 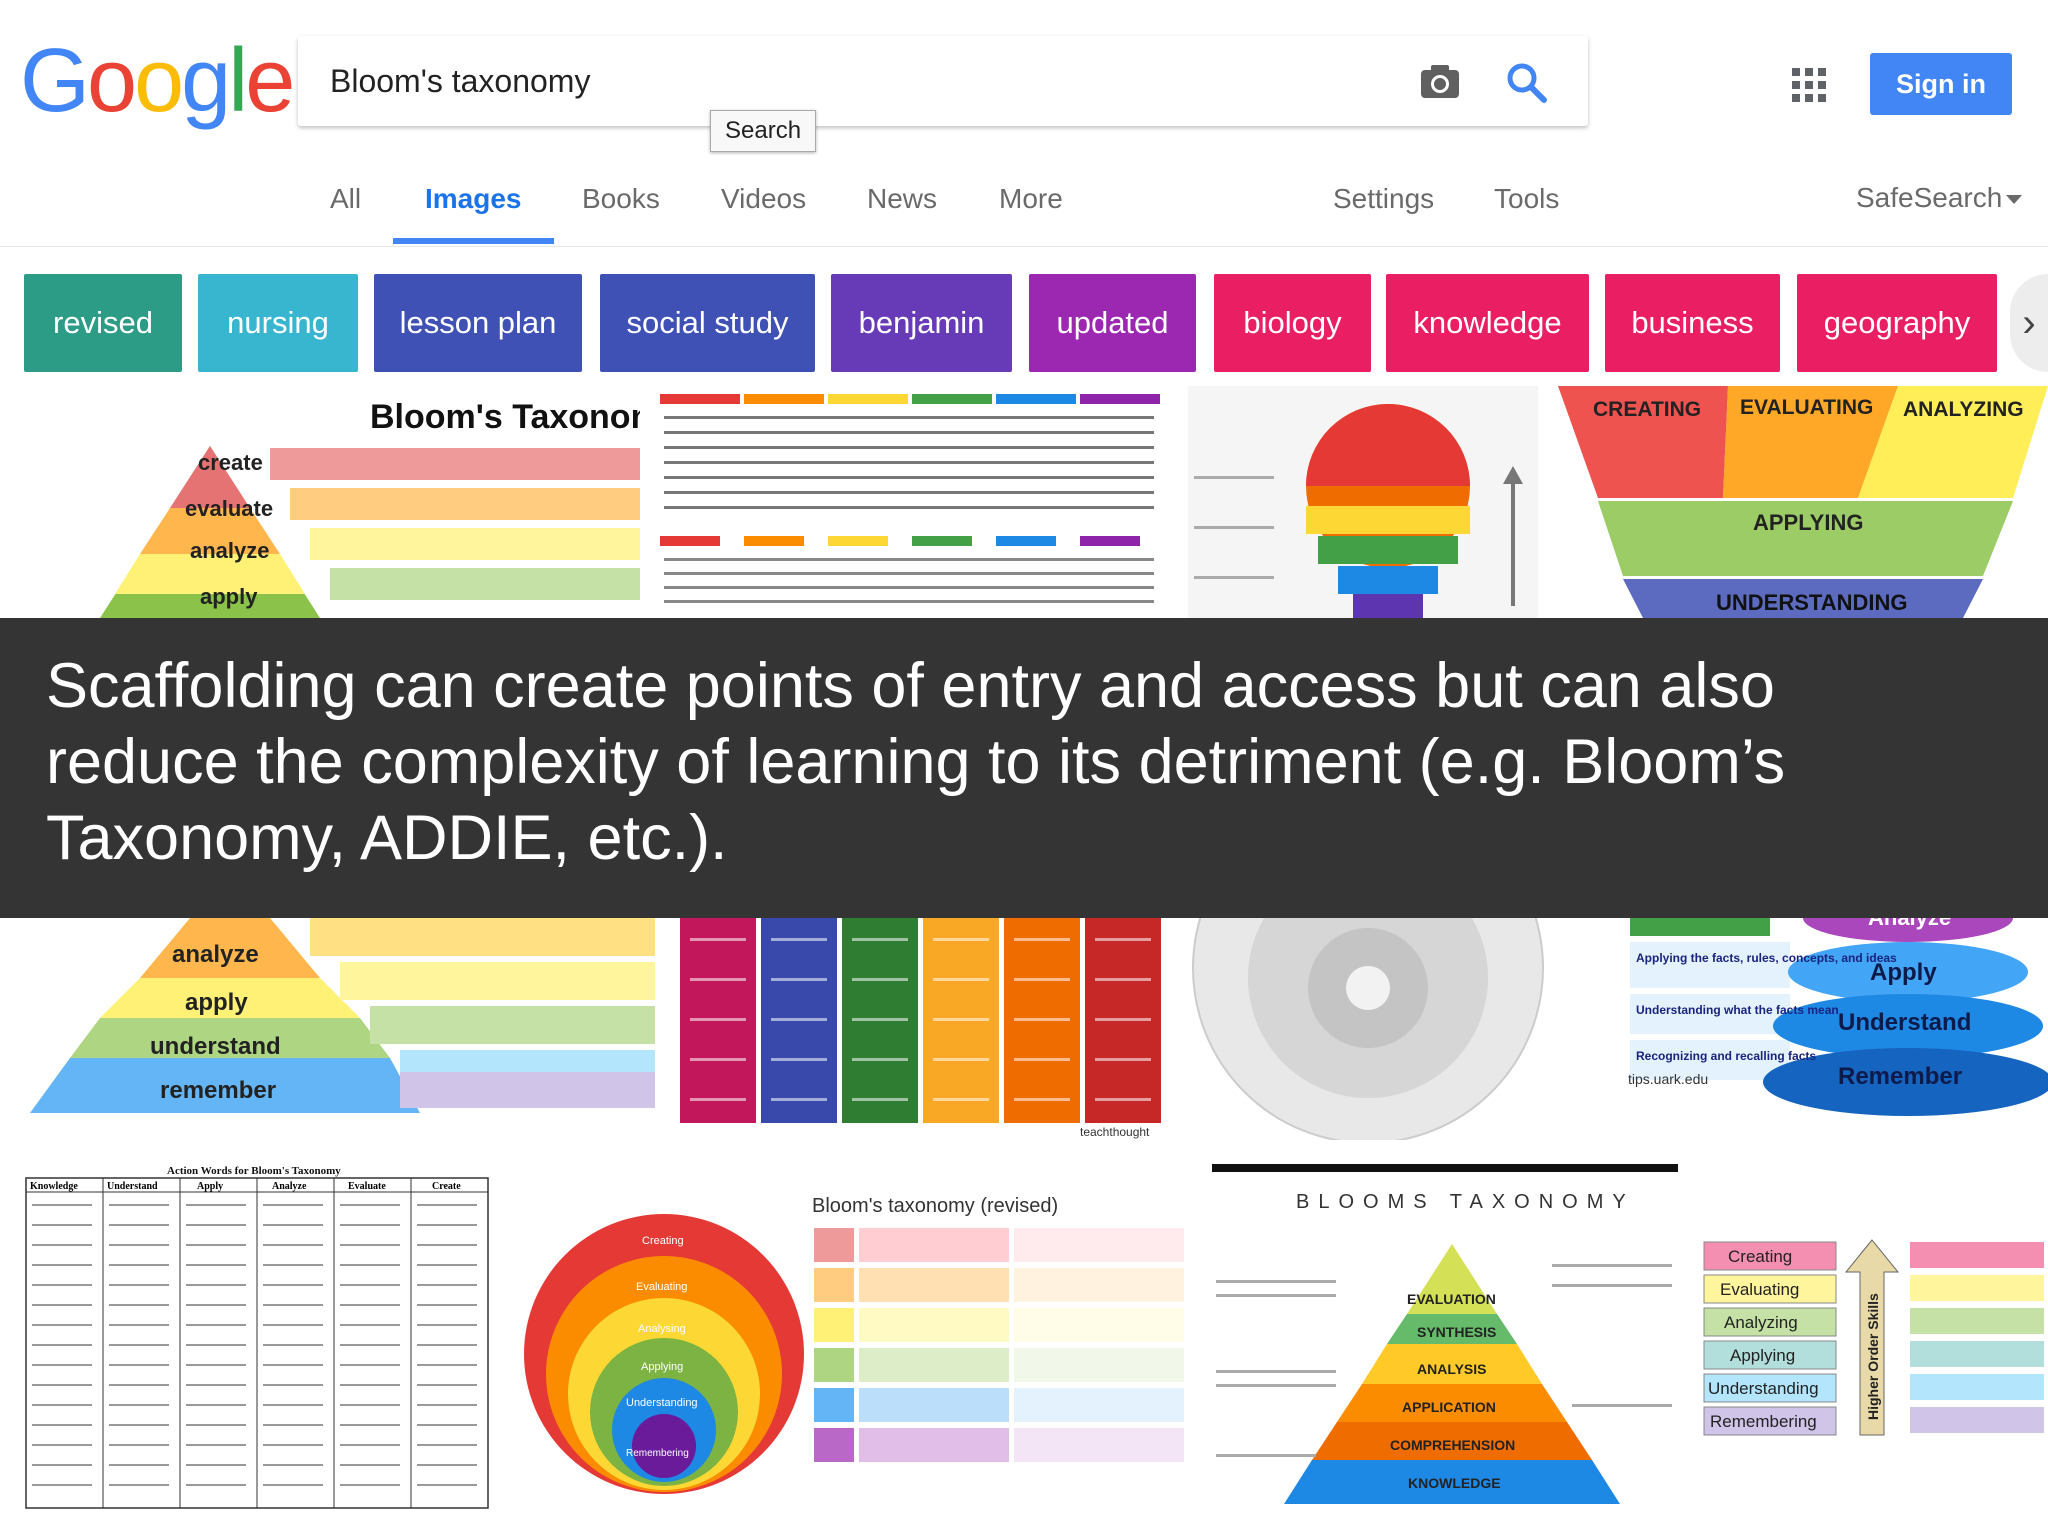 What do you see at coordinates (1368, 1029) in the screenshot?
I see `wheel-thumbnail` at bounding box center [1368, 1029].